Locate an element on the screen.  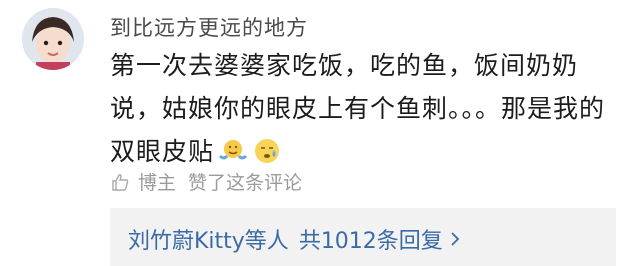
comment-username: 到比远方更远的地方 is located at coordinates (209, 27).